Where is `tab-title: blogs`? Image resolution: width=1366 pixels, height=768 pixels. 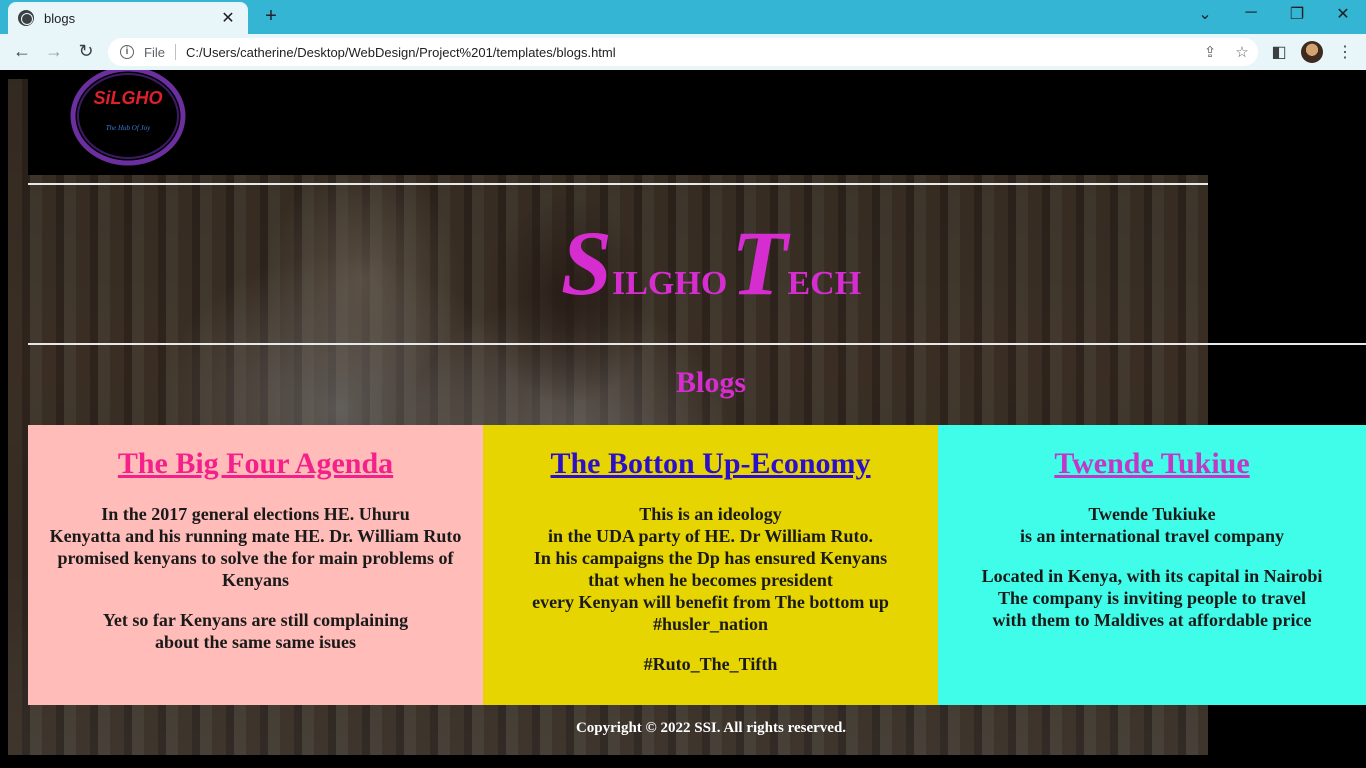 tab-title: blogs is located at coordinates (60, 18).